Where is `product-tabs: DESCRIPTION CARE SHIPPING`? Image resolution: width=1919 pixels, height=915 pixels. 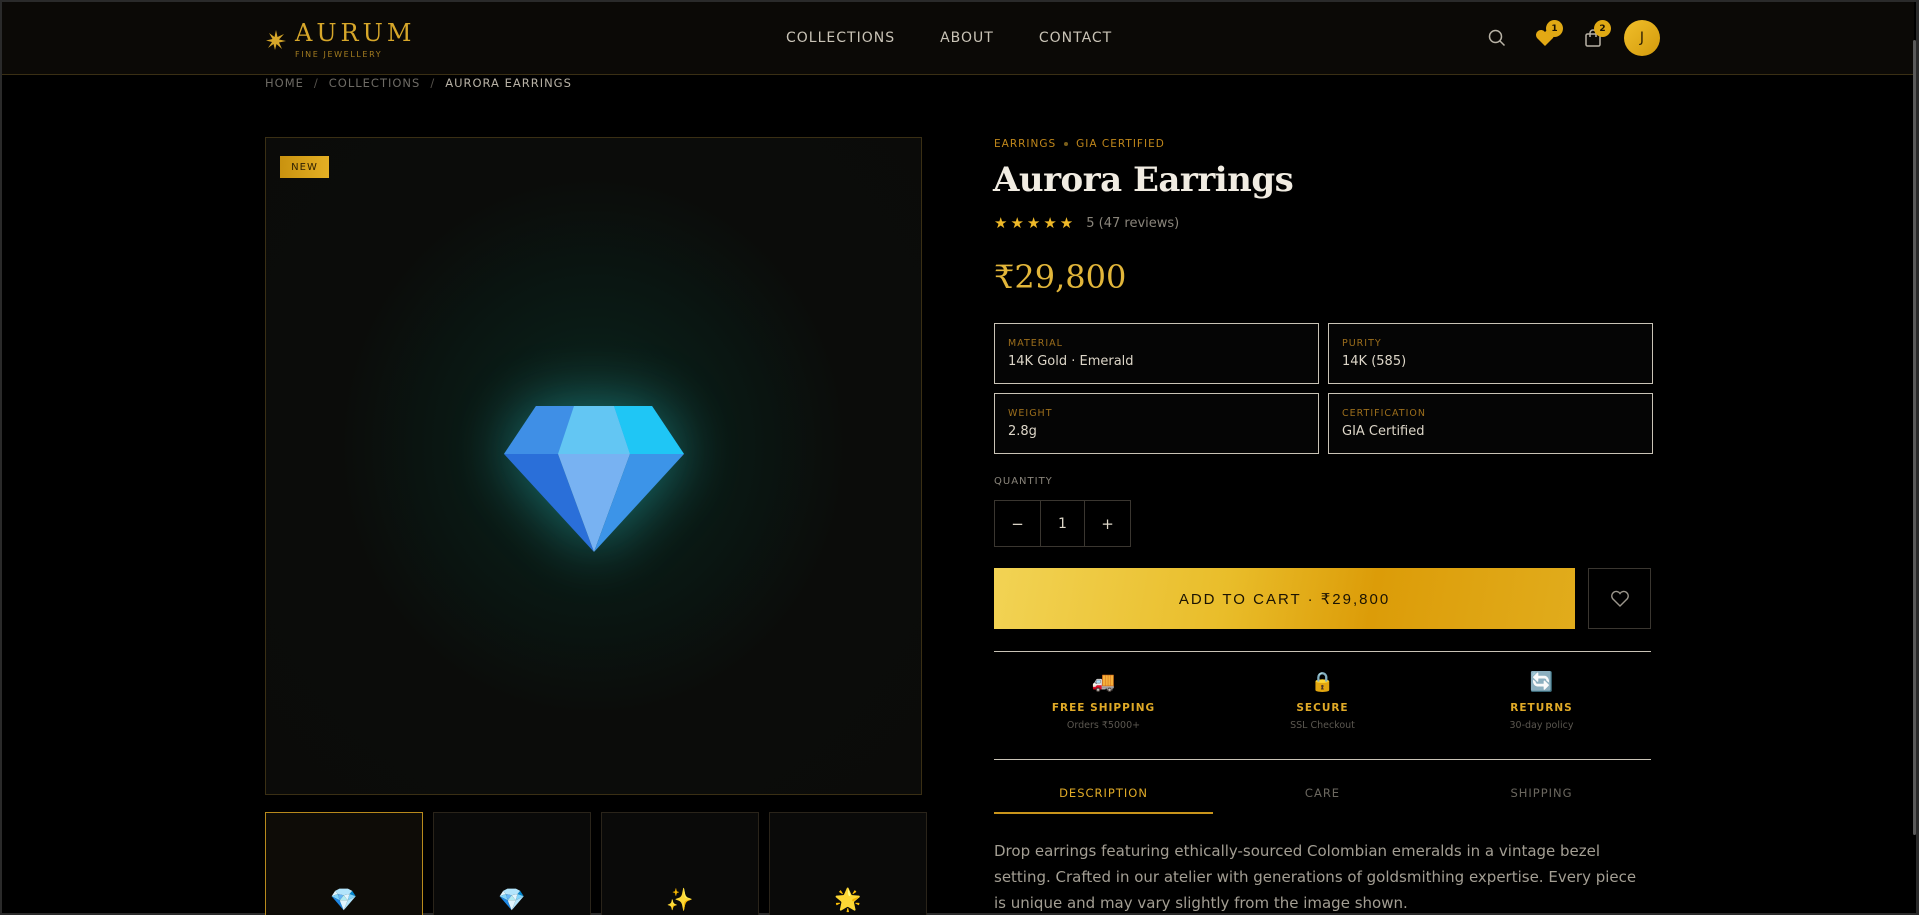 product-tabs: DESCRIPTION CARE SHIPPING is located at coordinates (1322, 800).